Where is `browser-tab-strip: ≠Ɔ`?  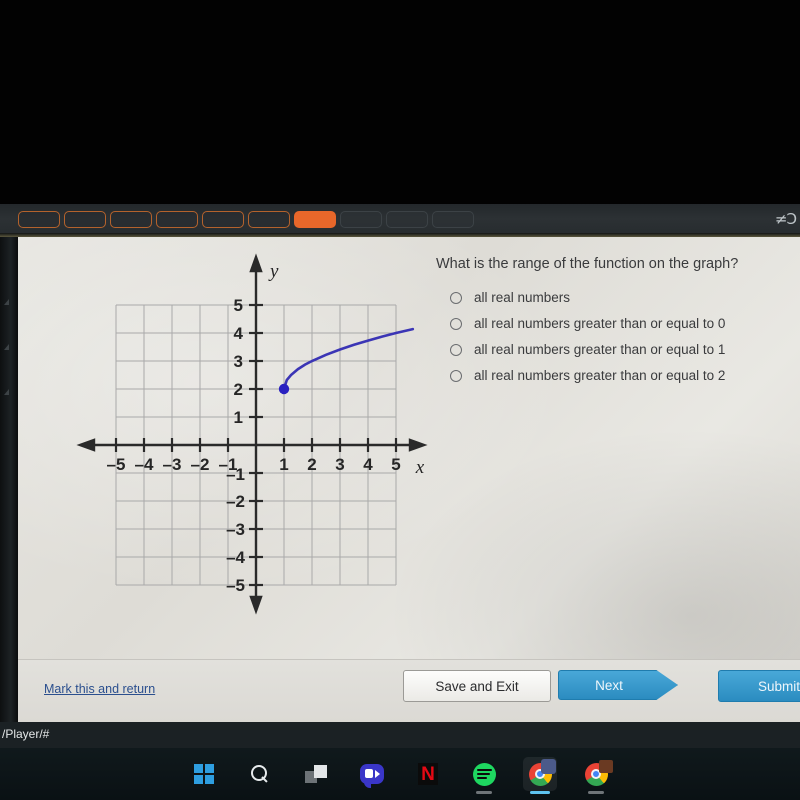
browser-tab-strip: ≠Ɔ is located at coordinates (400, 220).